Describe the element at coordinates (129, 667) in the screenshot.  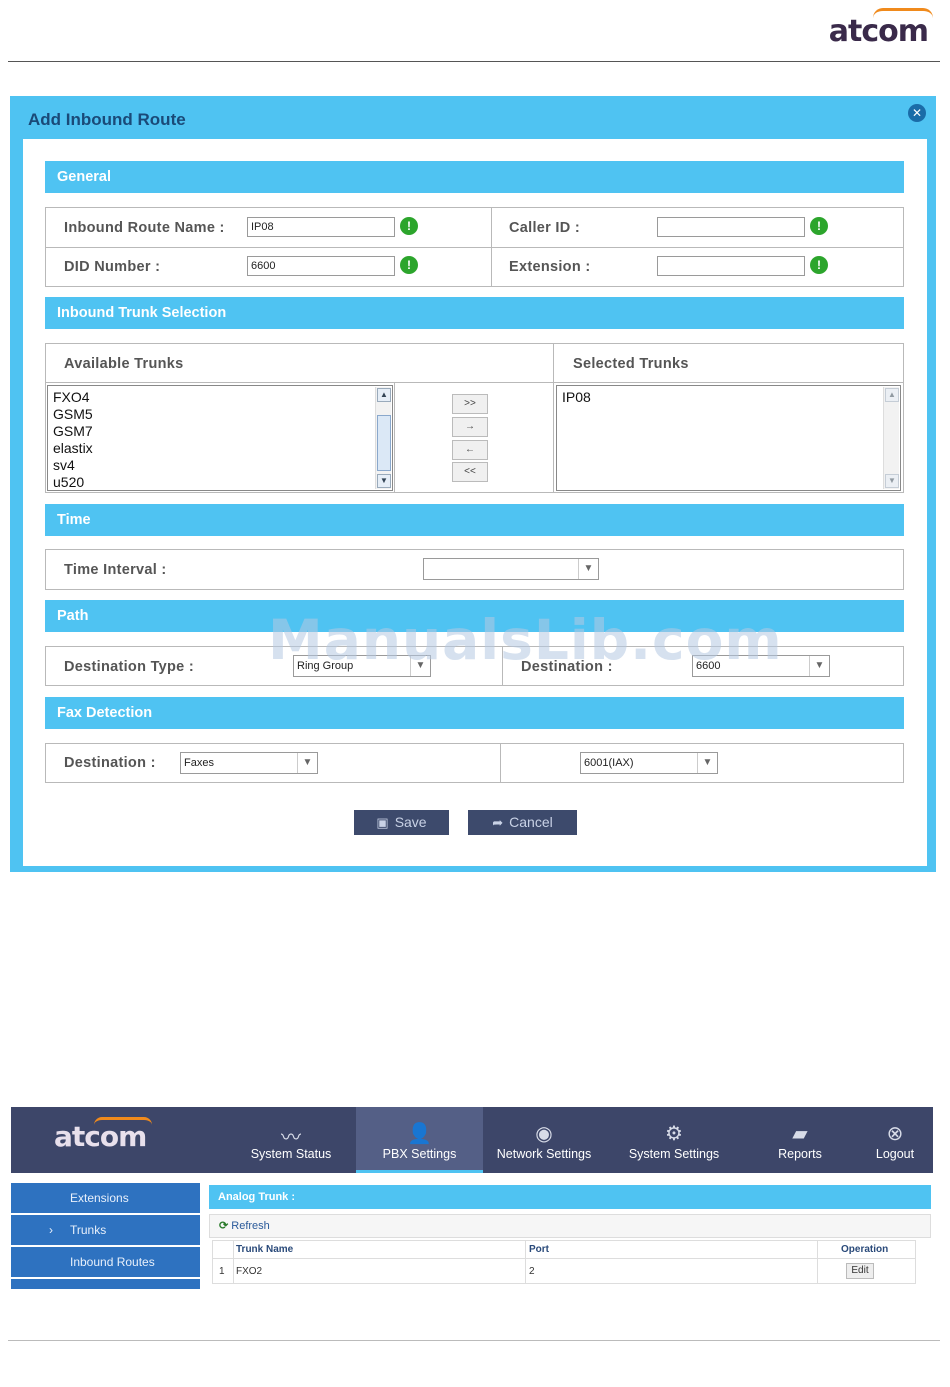
I see `destination-type-label: Destination Type :` at that location.